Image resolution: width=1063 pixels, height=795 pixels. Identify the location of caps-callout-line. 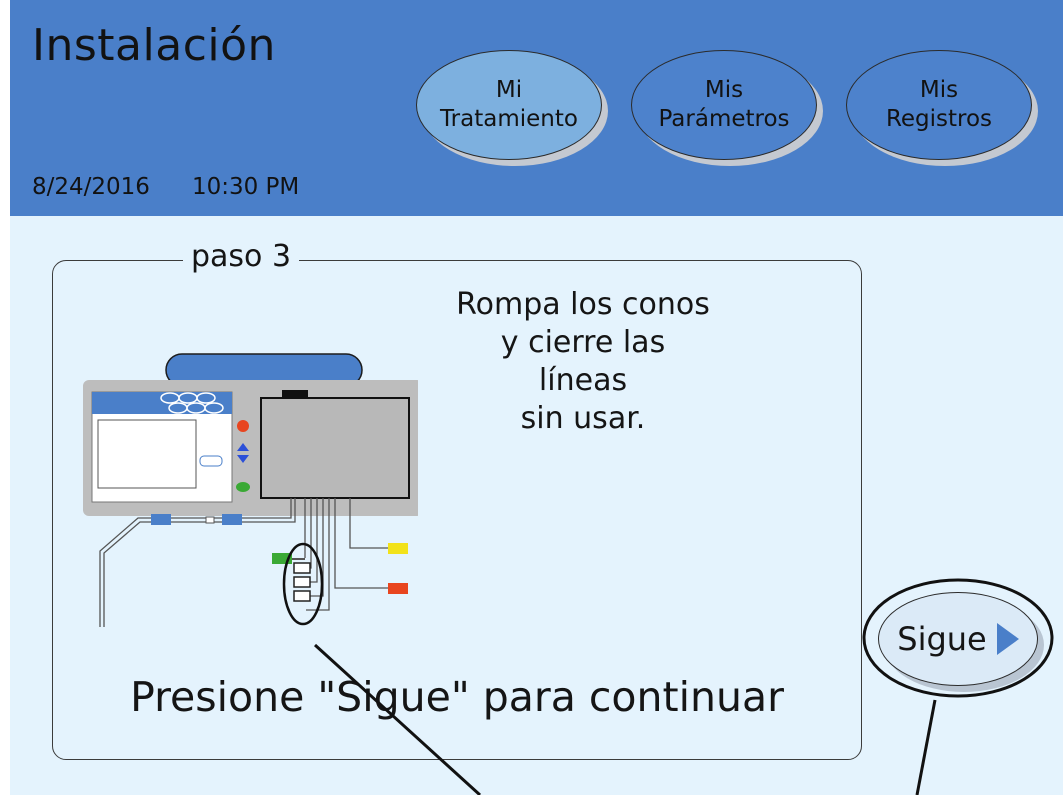
(397, 720).